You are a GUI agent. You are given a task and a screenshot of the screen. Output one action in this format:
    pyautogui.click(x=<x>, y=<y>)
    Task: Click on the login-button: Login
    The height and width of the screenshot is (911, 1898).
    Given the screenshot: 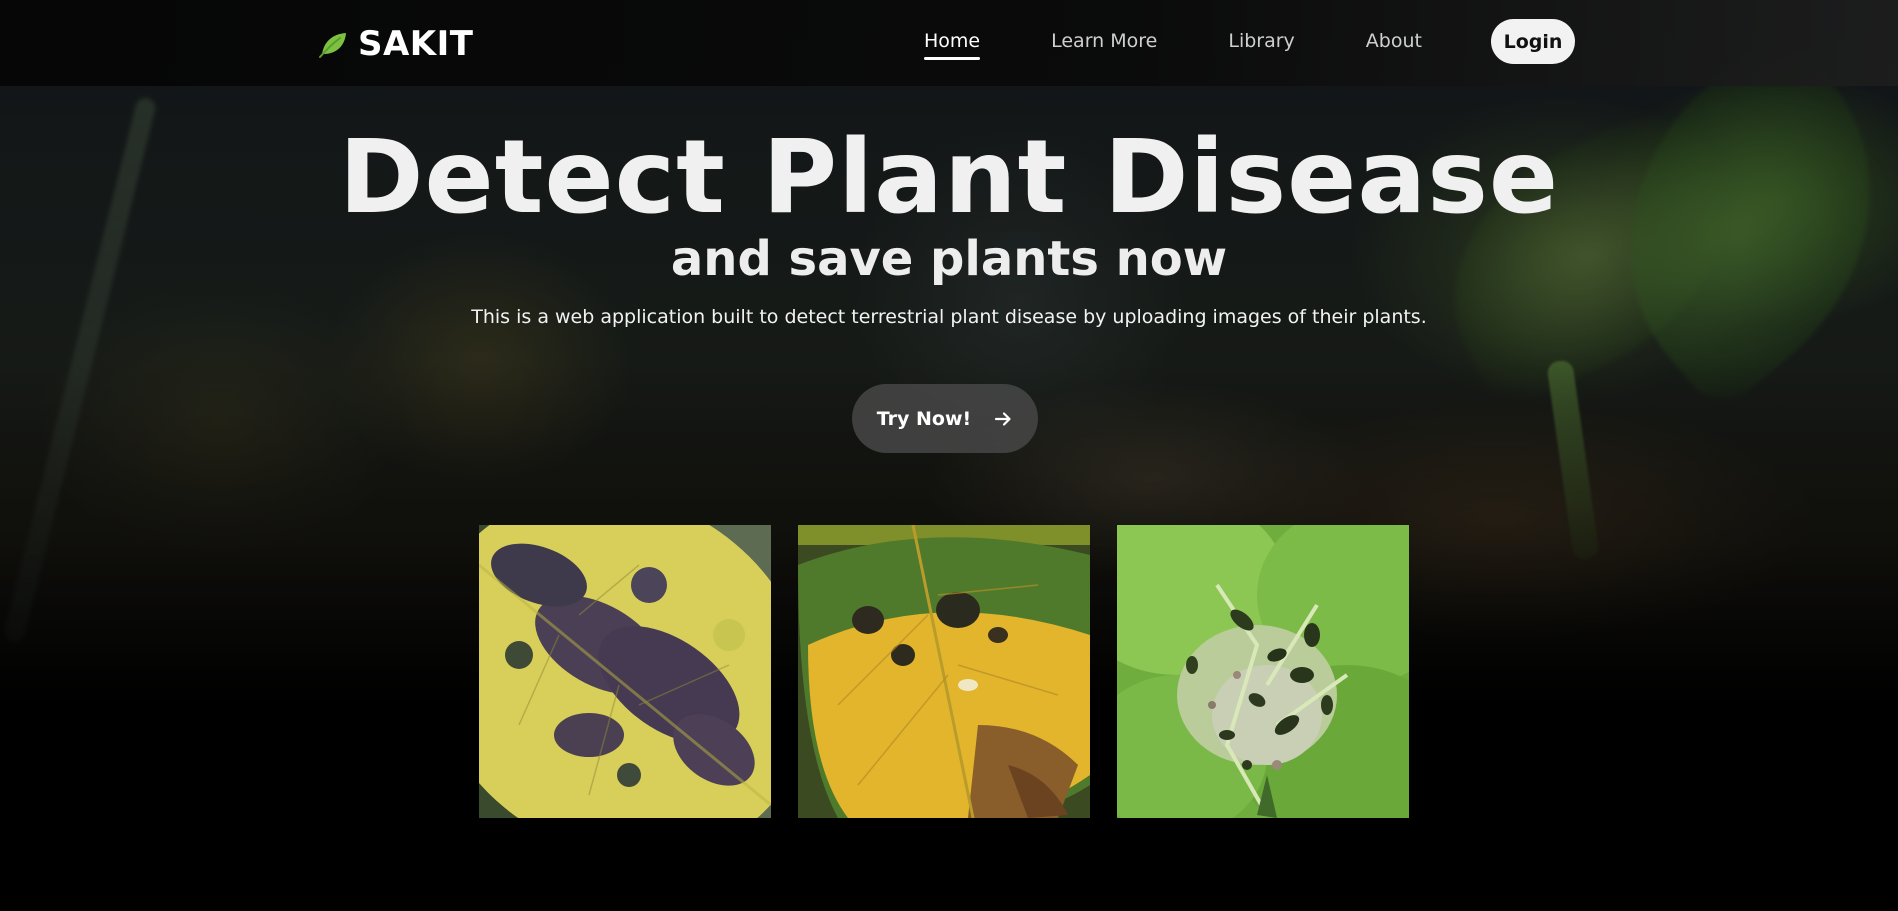 What is the action you would take?
    pyautogui.click(x=1533, y=41)
    